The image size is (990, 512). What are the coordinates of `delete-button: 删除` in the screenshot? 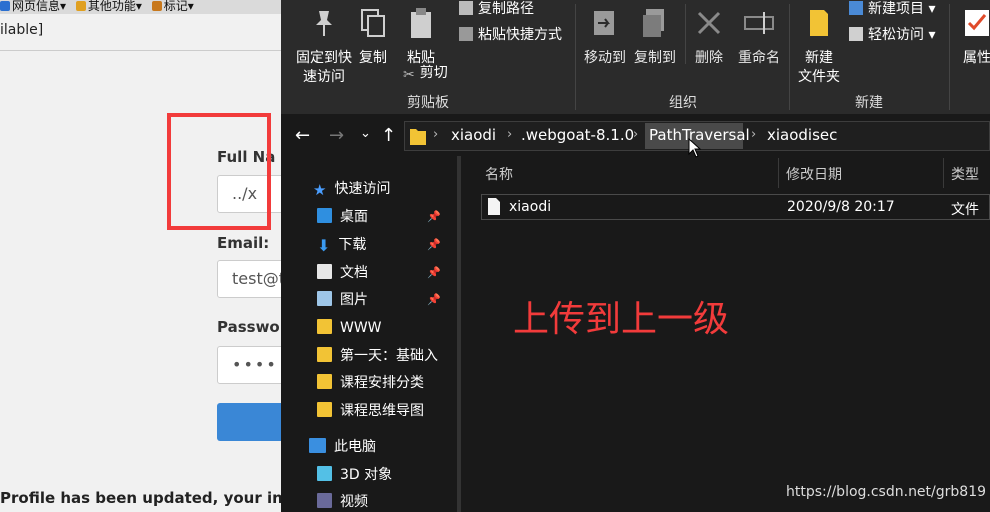 It's located at (709, 37).